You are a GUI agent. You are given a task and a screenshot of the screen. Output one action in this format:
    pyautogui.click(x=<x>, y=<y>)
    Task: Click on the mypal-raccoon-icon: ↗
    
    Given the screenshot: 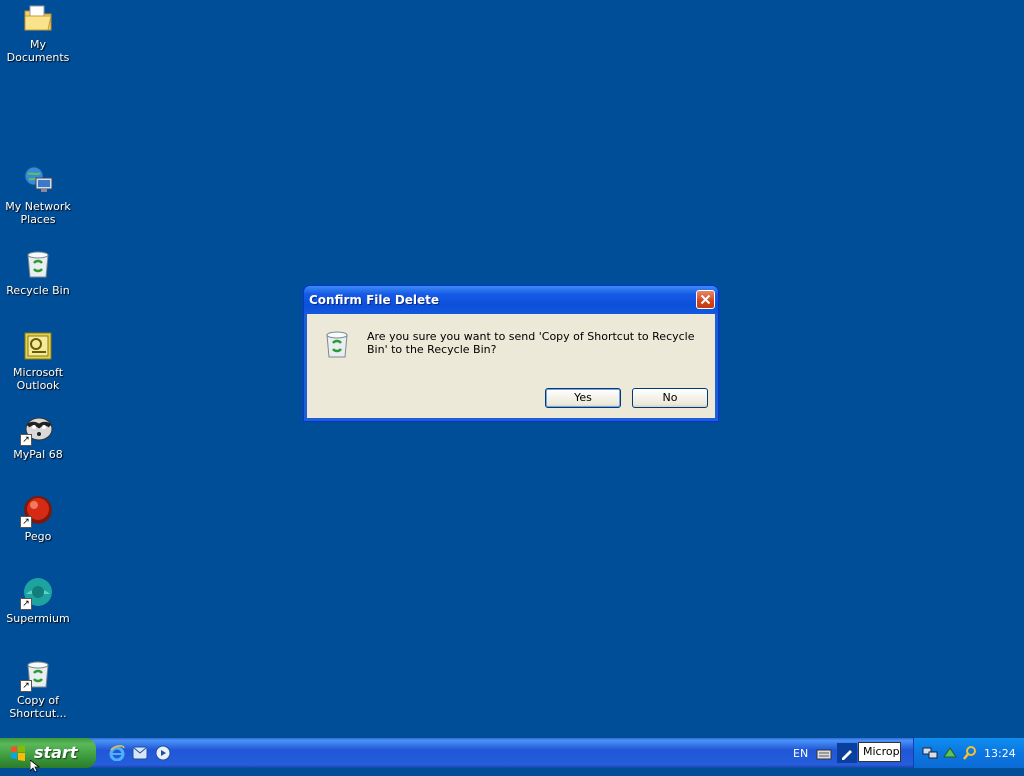 What is the action you would take?
    pyautogui.click(x=37, y=429)
    